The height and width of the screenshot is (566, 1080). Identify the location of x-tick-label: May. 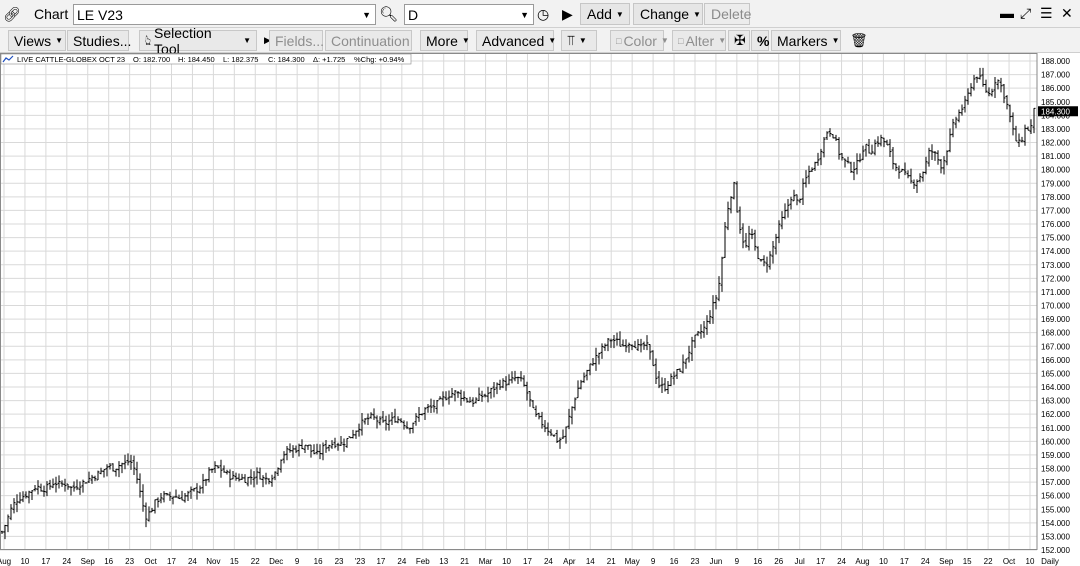
(632, 561).